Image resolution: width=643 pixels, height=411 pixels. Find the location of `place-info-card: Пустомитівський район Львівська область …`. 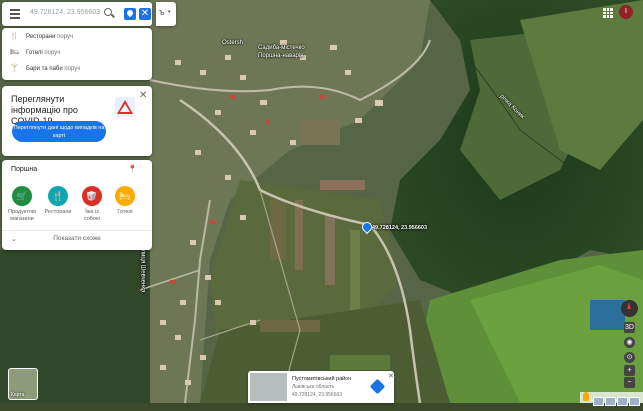

place-info-card: Пустомитівський район Львівська область … is located at coordinates (321, 387).